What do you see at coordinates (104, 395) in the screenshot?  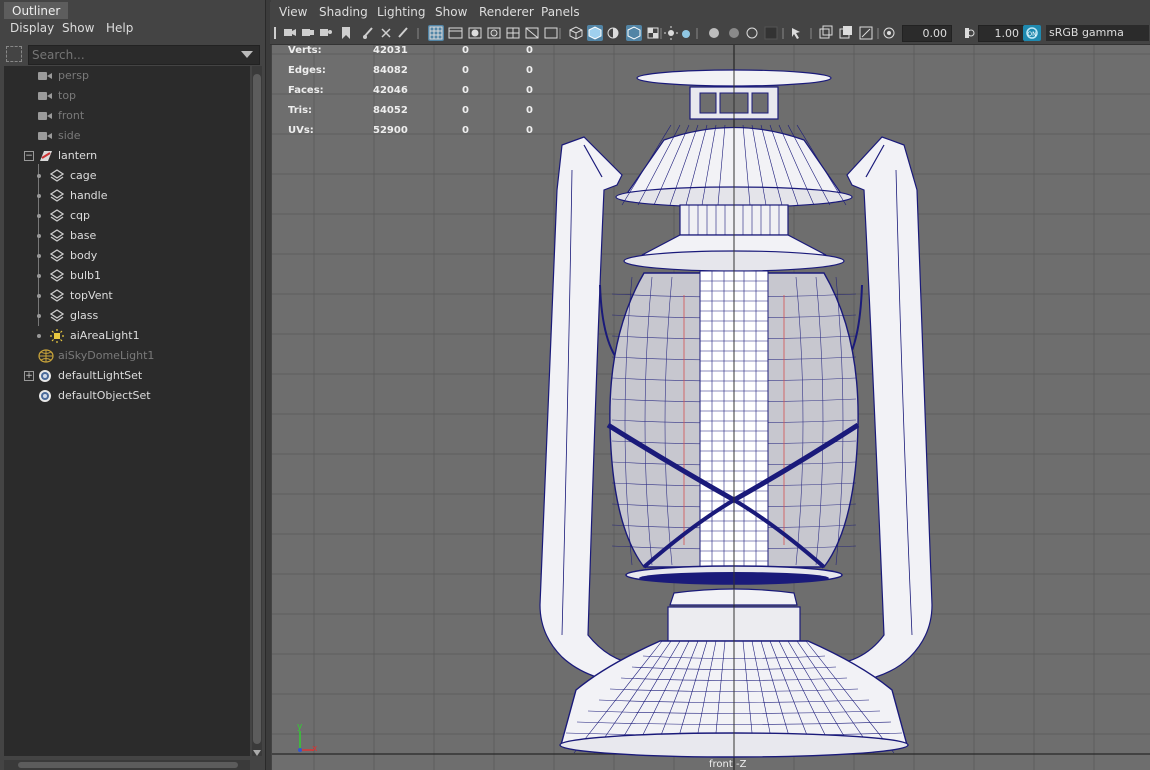 I see `tree-item-label: defaultObjectSet` at bounding box center [104, 395].